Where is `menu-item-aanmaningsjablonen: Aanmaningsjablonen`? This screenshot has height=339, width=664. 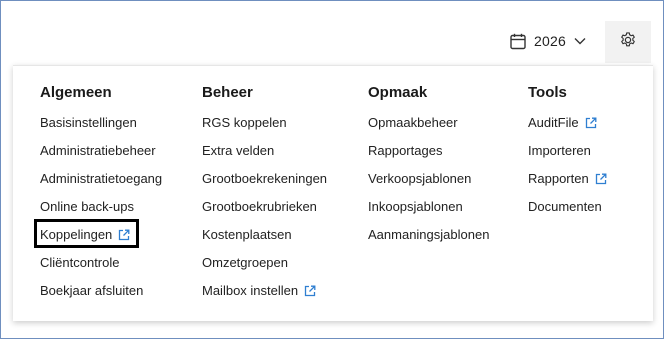
menu-item-aanmaningsjablonen: Aanmaningsjablonen is located at coordinates (428, 234).